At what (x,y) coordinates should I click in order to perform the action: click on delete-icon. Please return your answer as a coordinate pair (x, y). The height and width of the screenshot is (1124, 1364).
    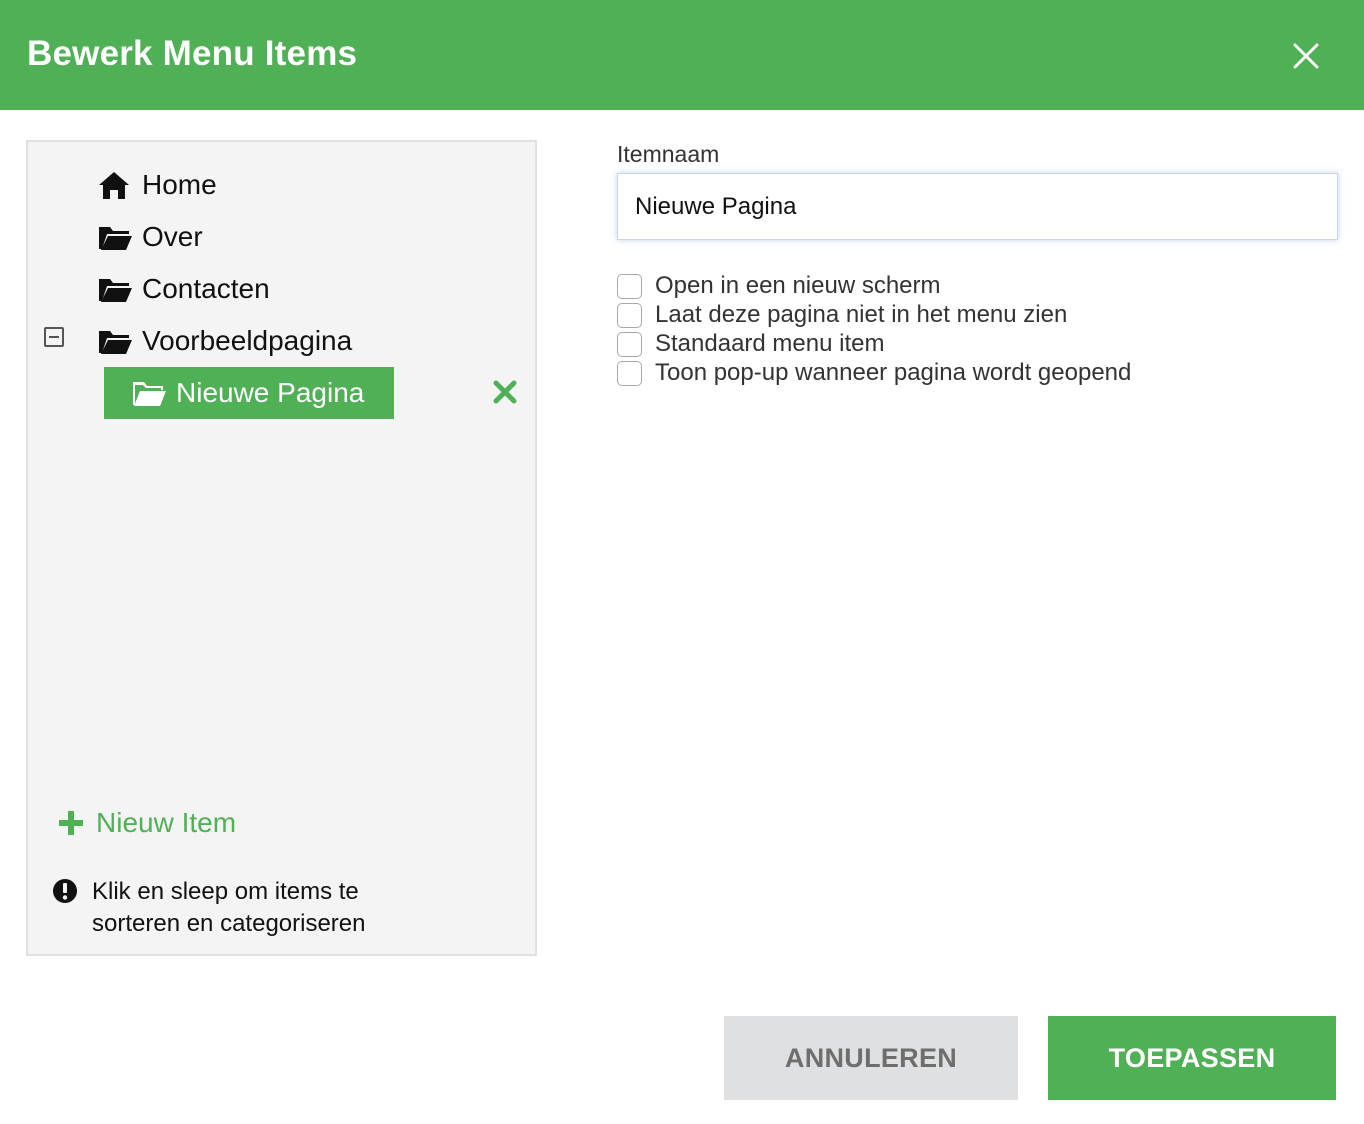
    Looking at the image, I should click on (505, 392).